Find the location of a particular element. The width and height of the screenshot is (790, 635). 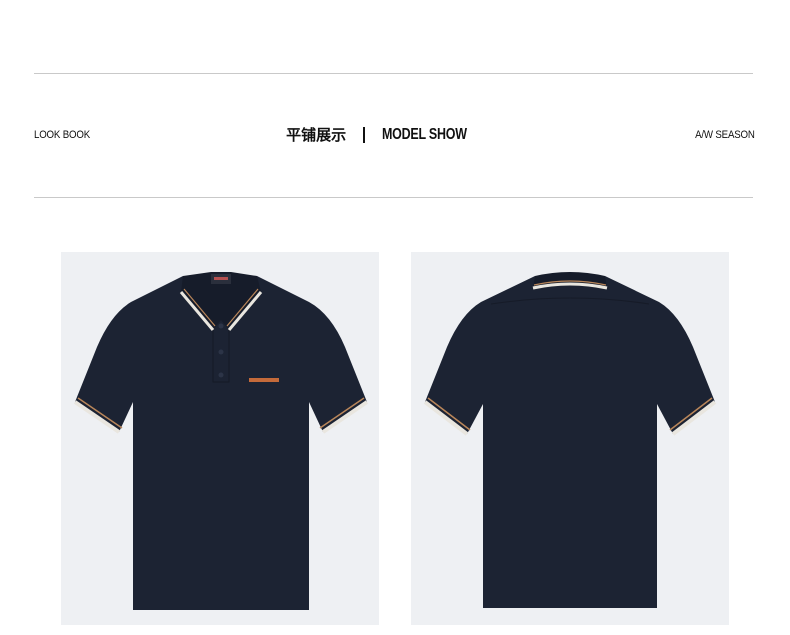

section-title-cn: 平铺展示 is located at coordinates (316, 135).